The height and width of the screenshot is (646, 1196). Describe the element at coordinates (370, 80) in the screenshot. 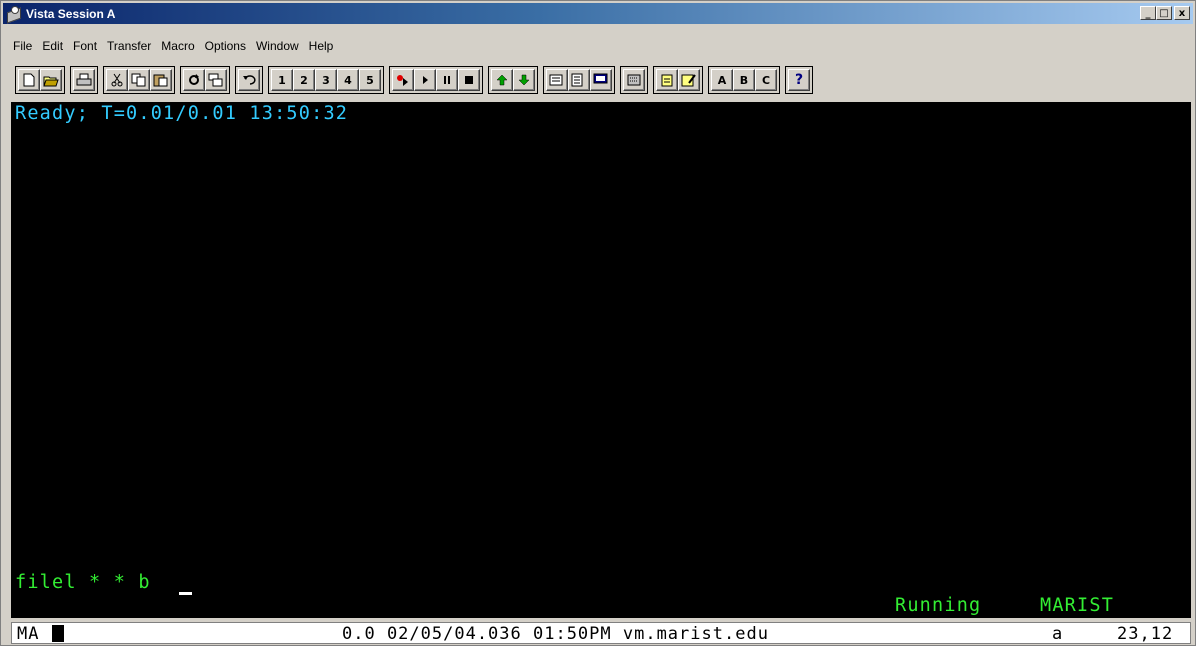

I see `macro-5-button: 5` at that location.